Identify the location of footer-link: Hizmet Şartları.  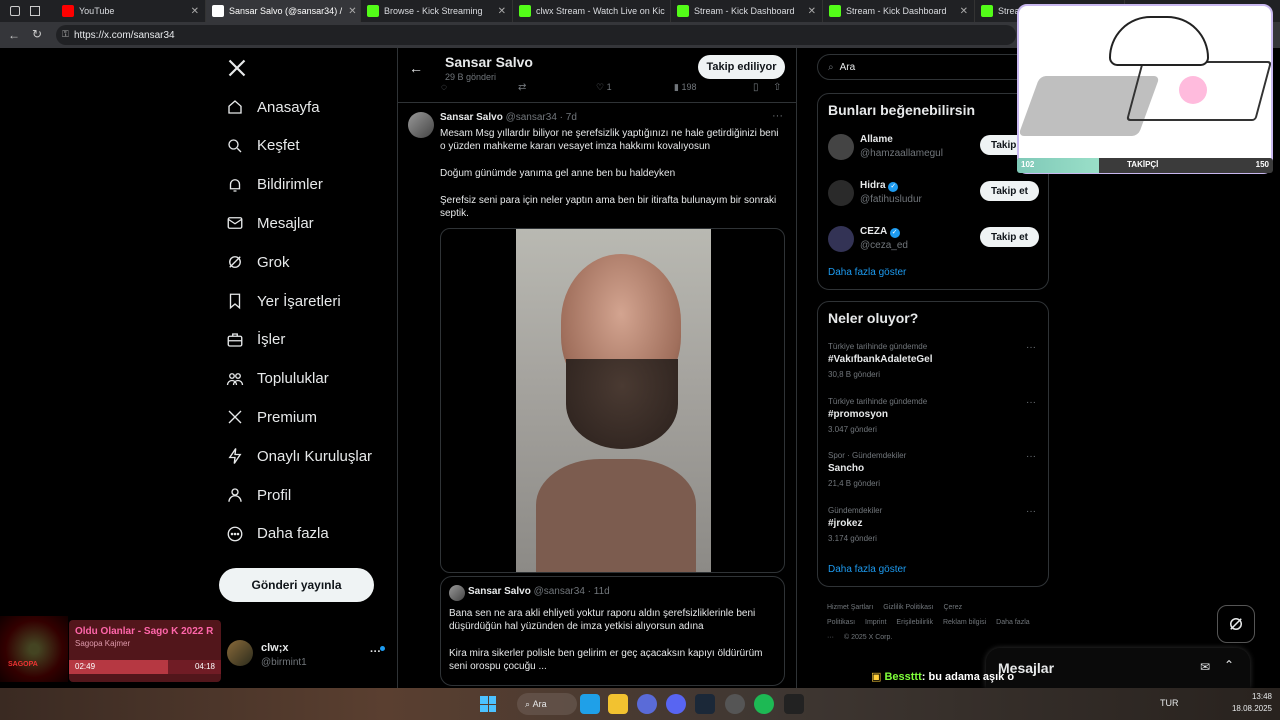
(850, 607).